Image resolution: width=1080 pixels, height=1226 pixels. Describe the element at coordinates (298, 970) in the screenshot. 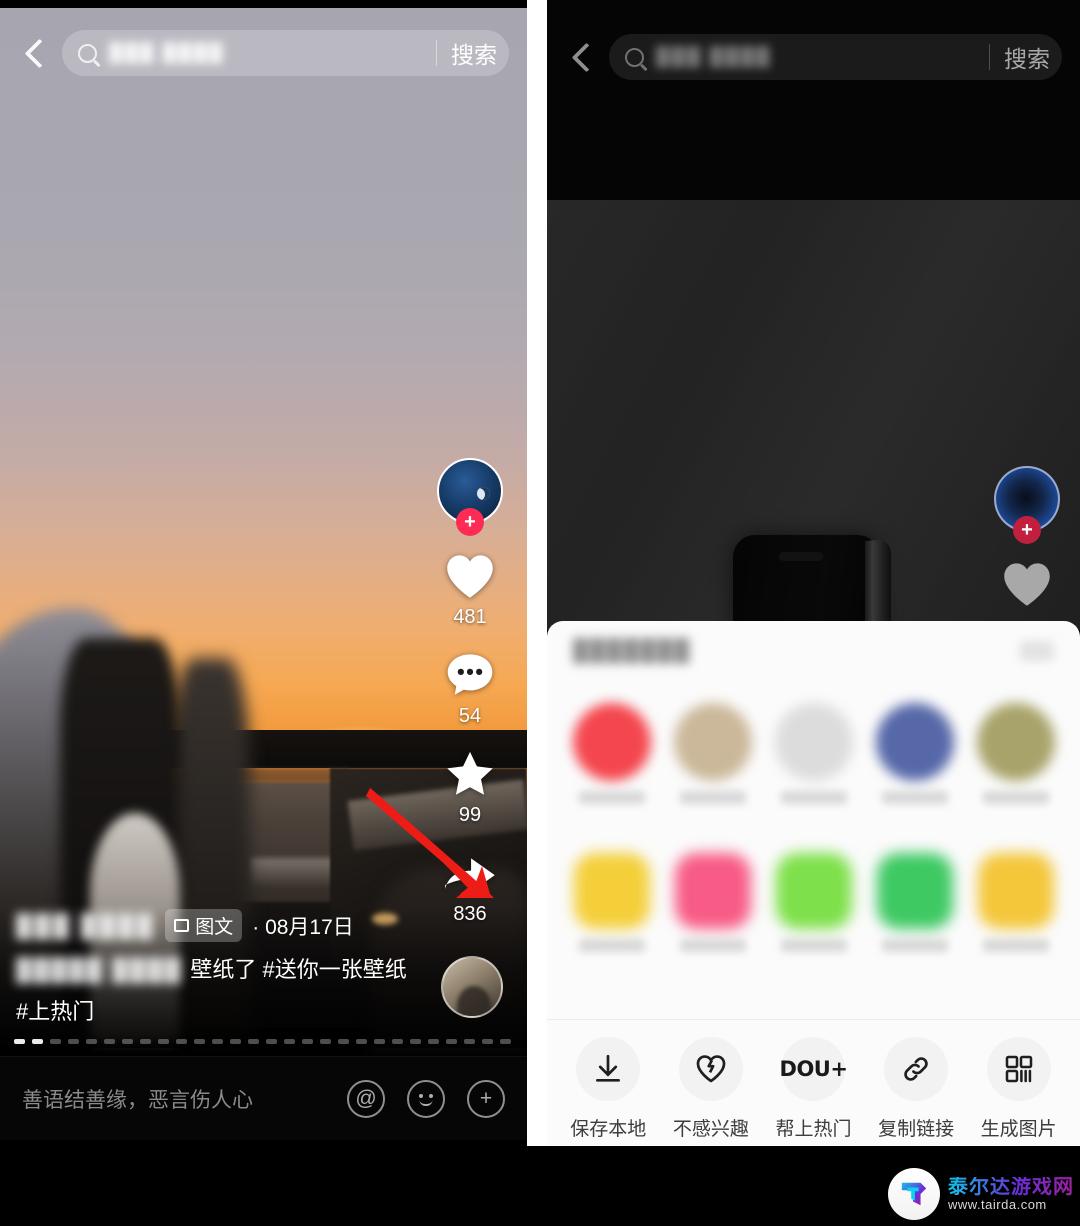

I see `caption-text: 壁纸了 #送你一张壁纸` at that location.